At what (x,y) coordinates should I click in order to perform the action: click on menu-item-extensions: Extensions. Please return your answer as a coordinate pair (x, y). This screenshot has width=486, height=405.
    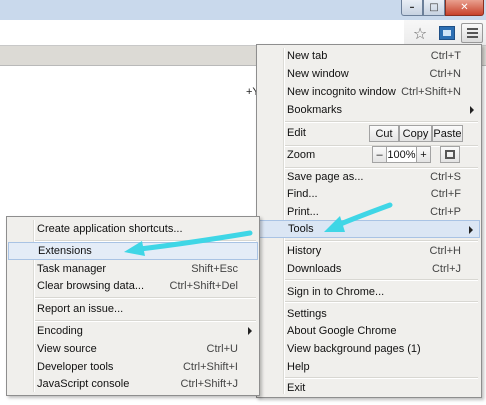
    Looking at the image, I should click on (133, 251).